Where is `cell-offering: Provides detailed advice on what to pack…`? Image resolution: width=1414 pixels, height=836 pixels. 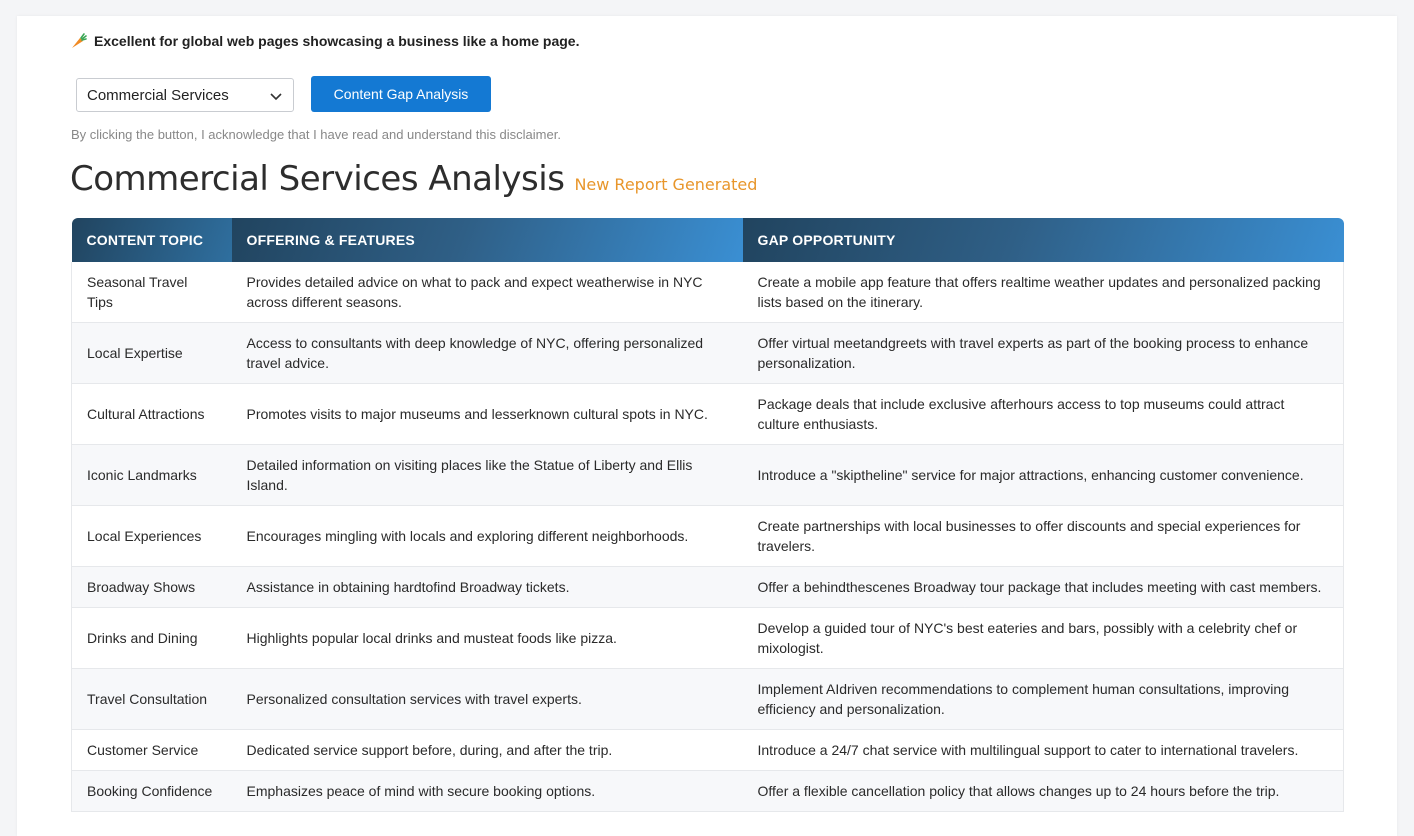
cell-offering: Provides detailed advice on what to pack… is located at coordinates (487, 292).